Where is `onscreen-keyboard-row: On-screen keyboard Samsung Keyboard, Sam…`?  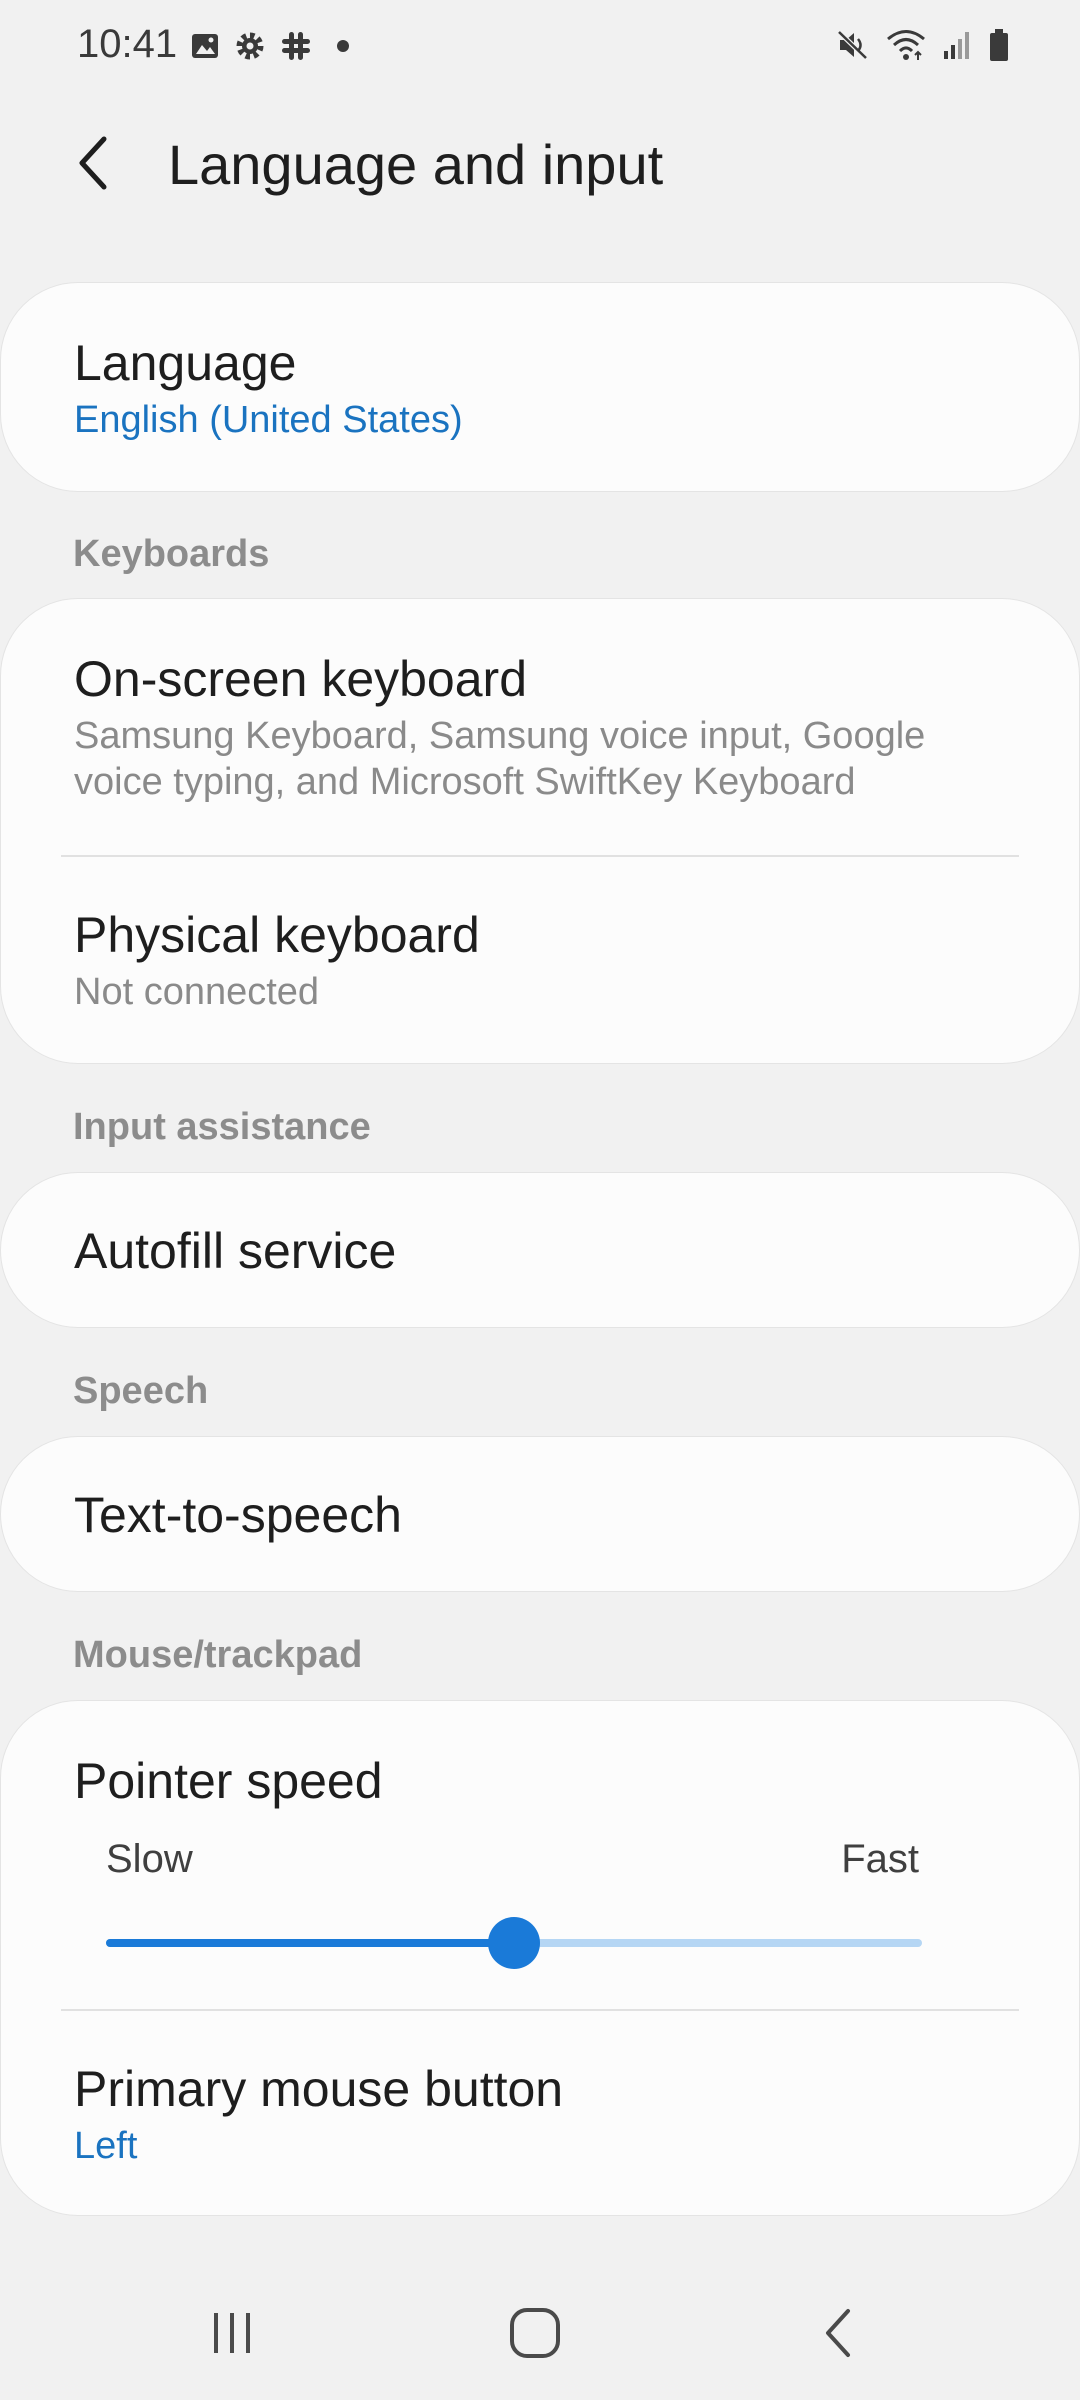
onscreen-keyboard-row: On-screen keyboard Samsung Keyboard, Sam… is located at coordinates (540, 727).